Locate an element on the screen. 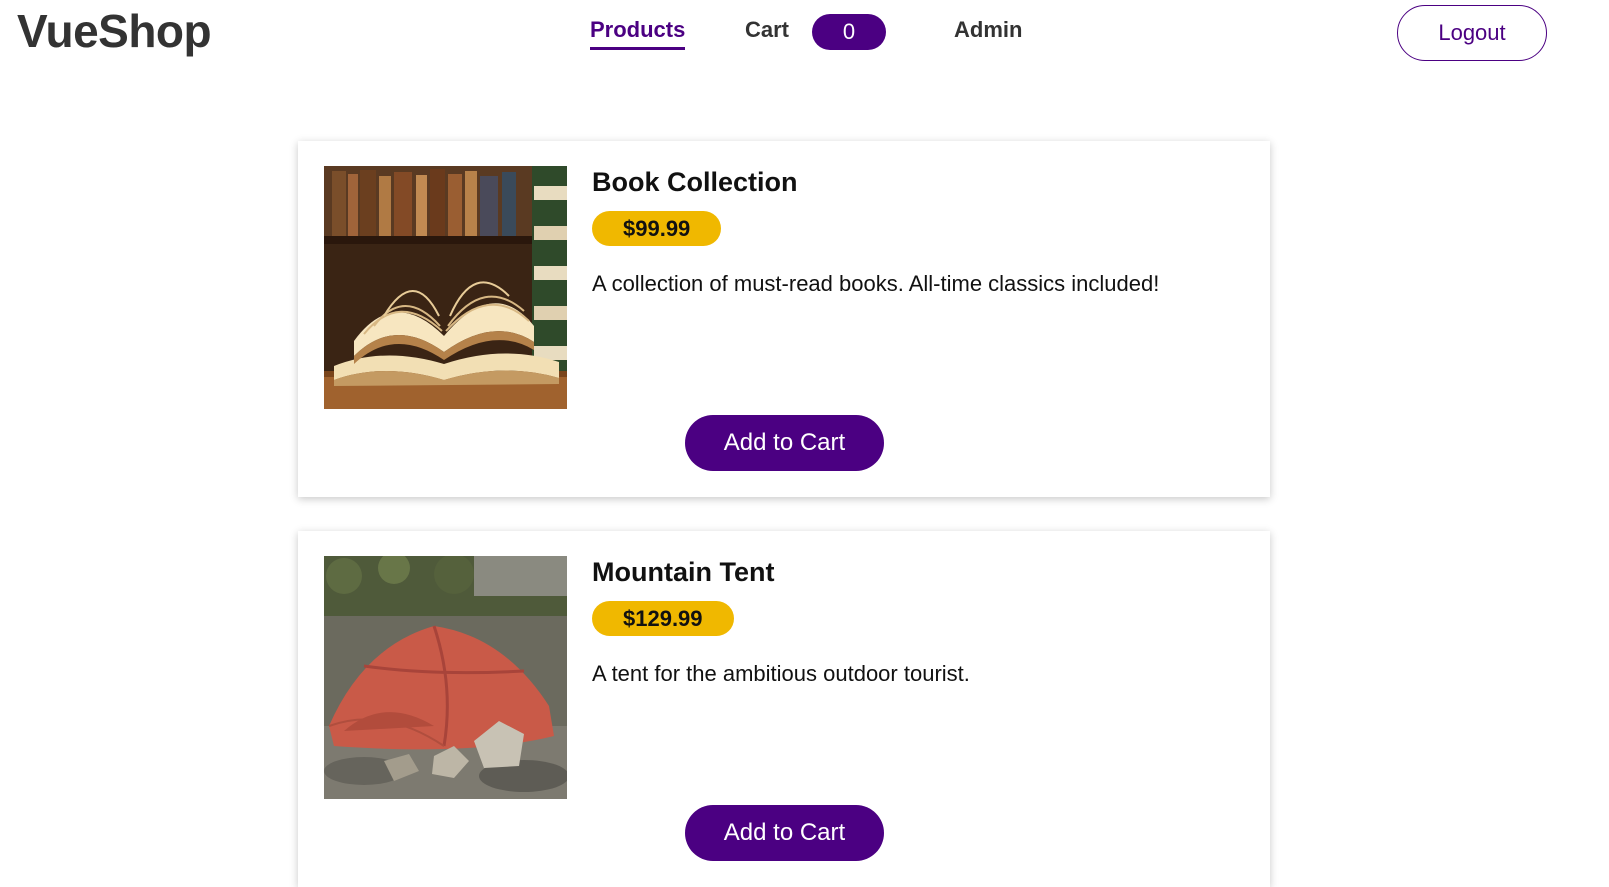  logout-button: Logout is located at coordinates (1472, 33).